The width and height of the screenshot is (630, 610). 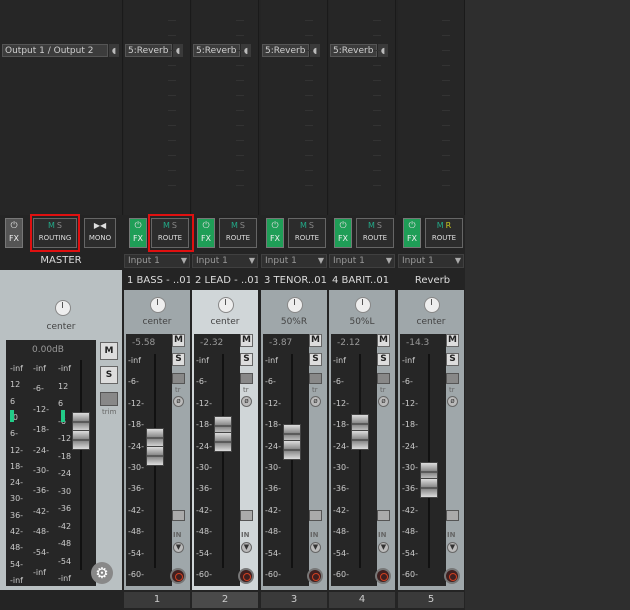 I want to click on track-fader, so click(x=155, y=438).